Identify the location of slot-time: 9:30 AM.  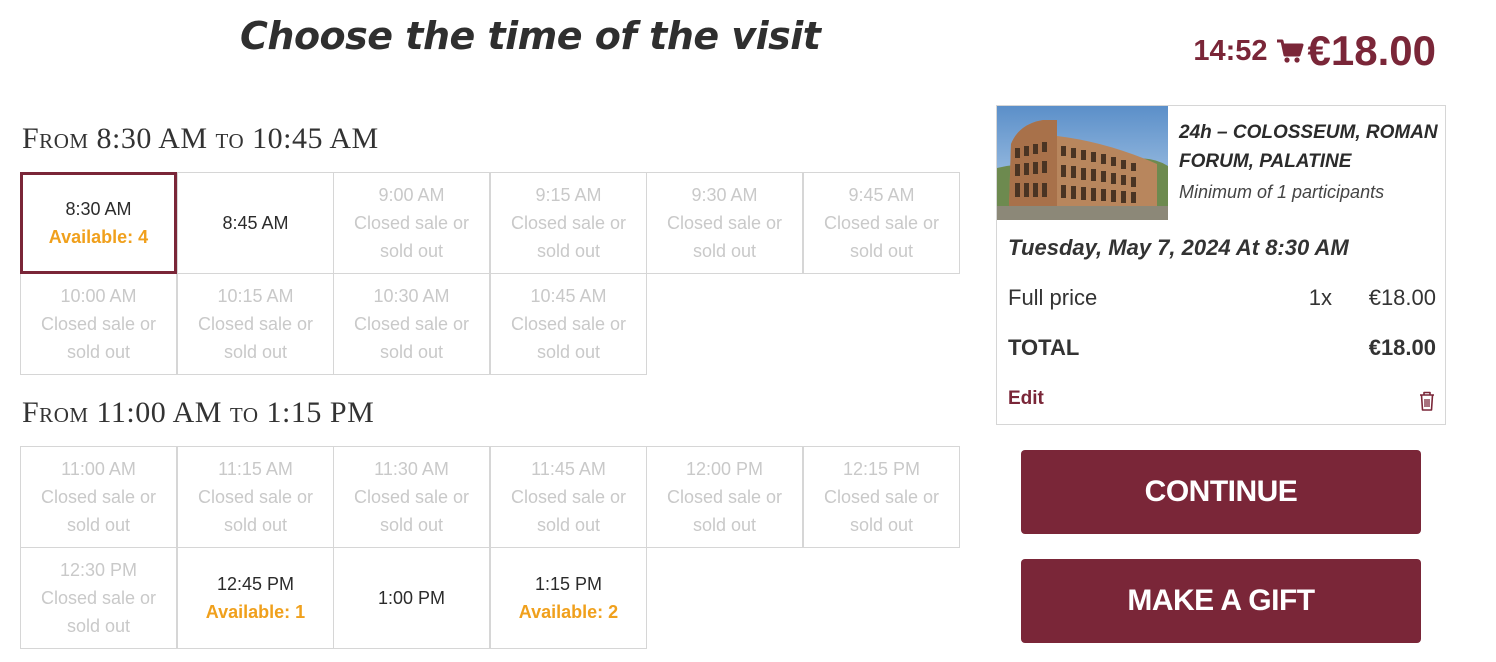
(724, 195).